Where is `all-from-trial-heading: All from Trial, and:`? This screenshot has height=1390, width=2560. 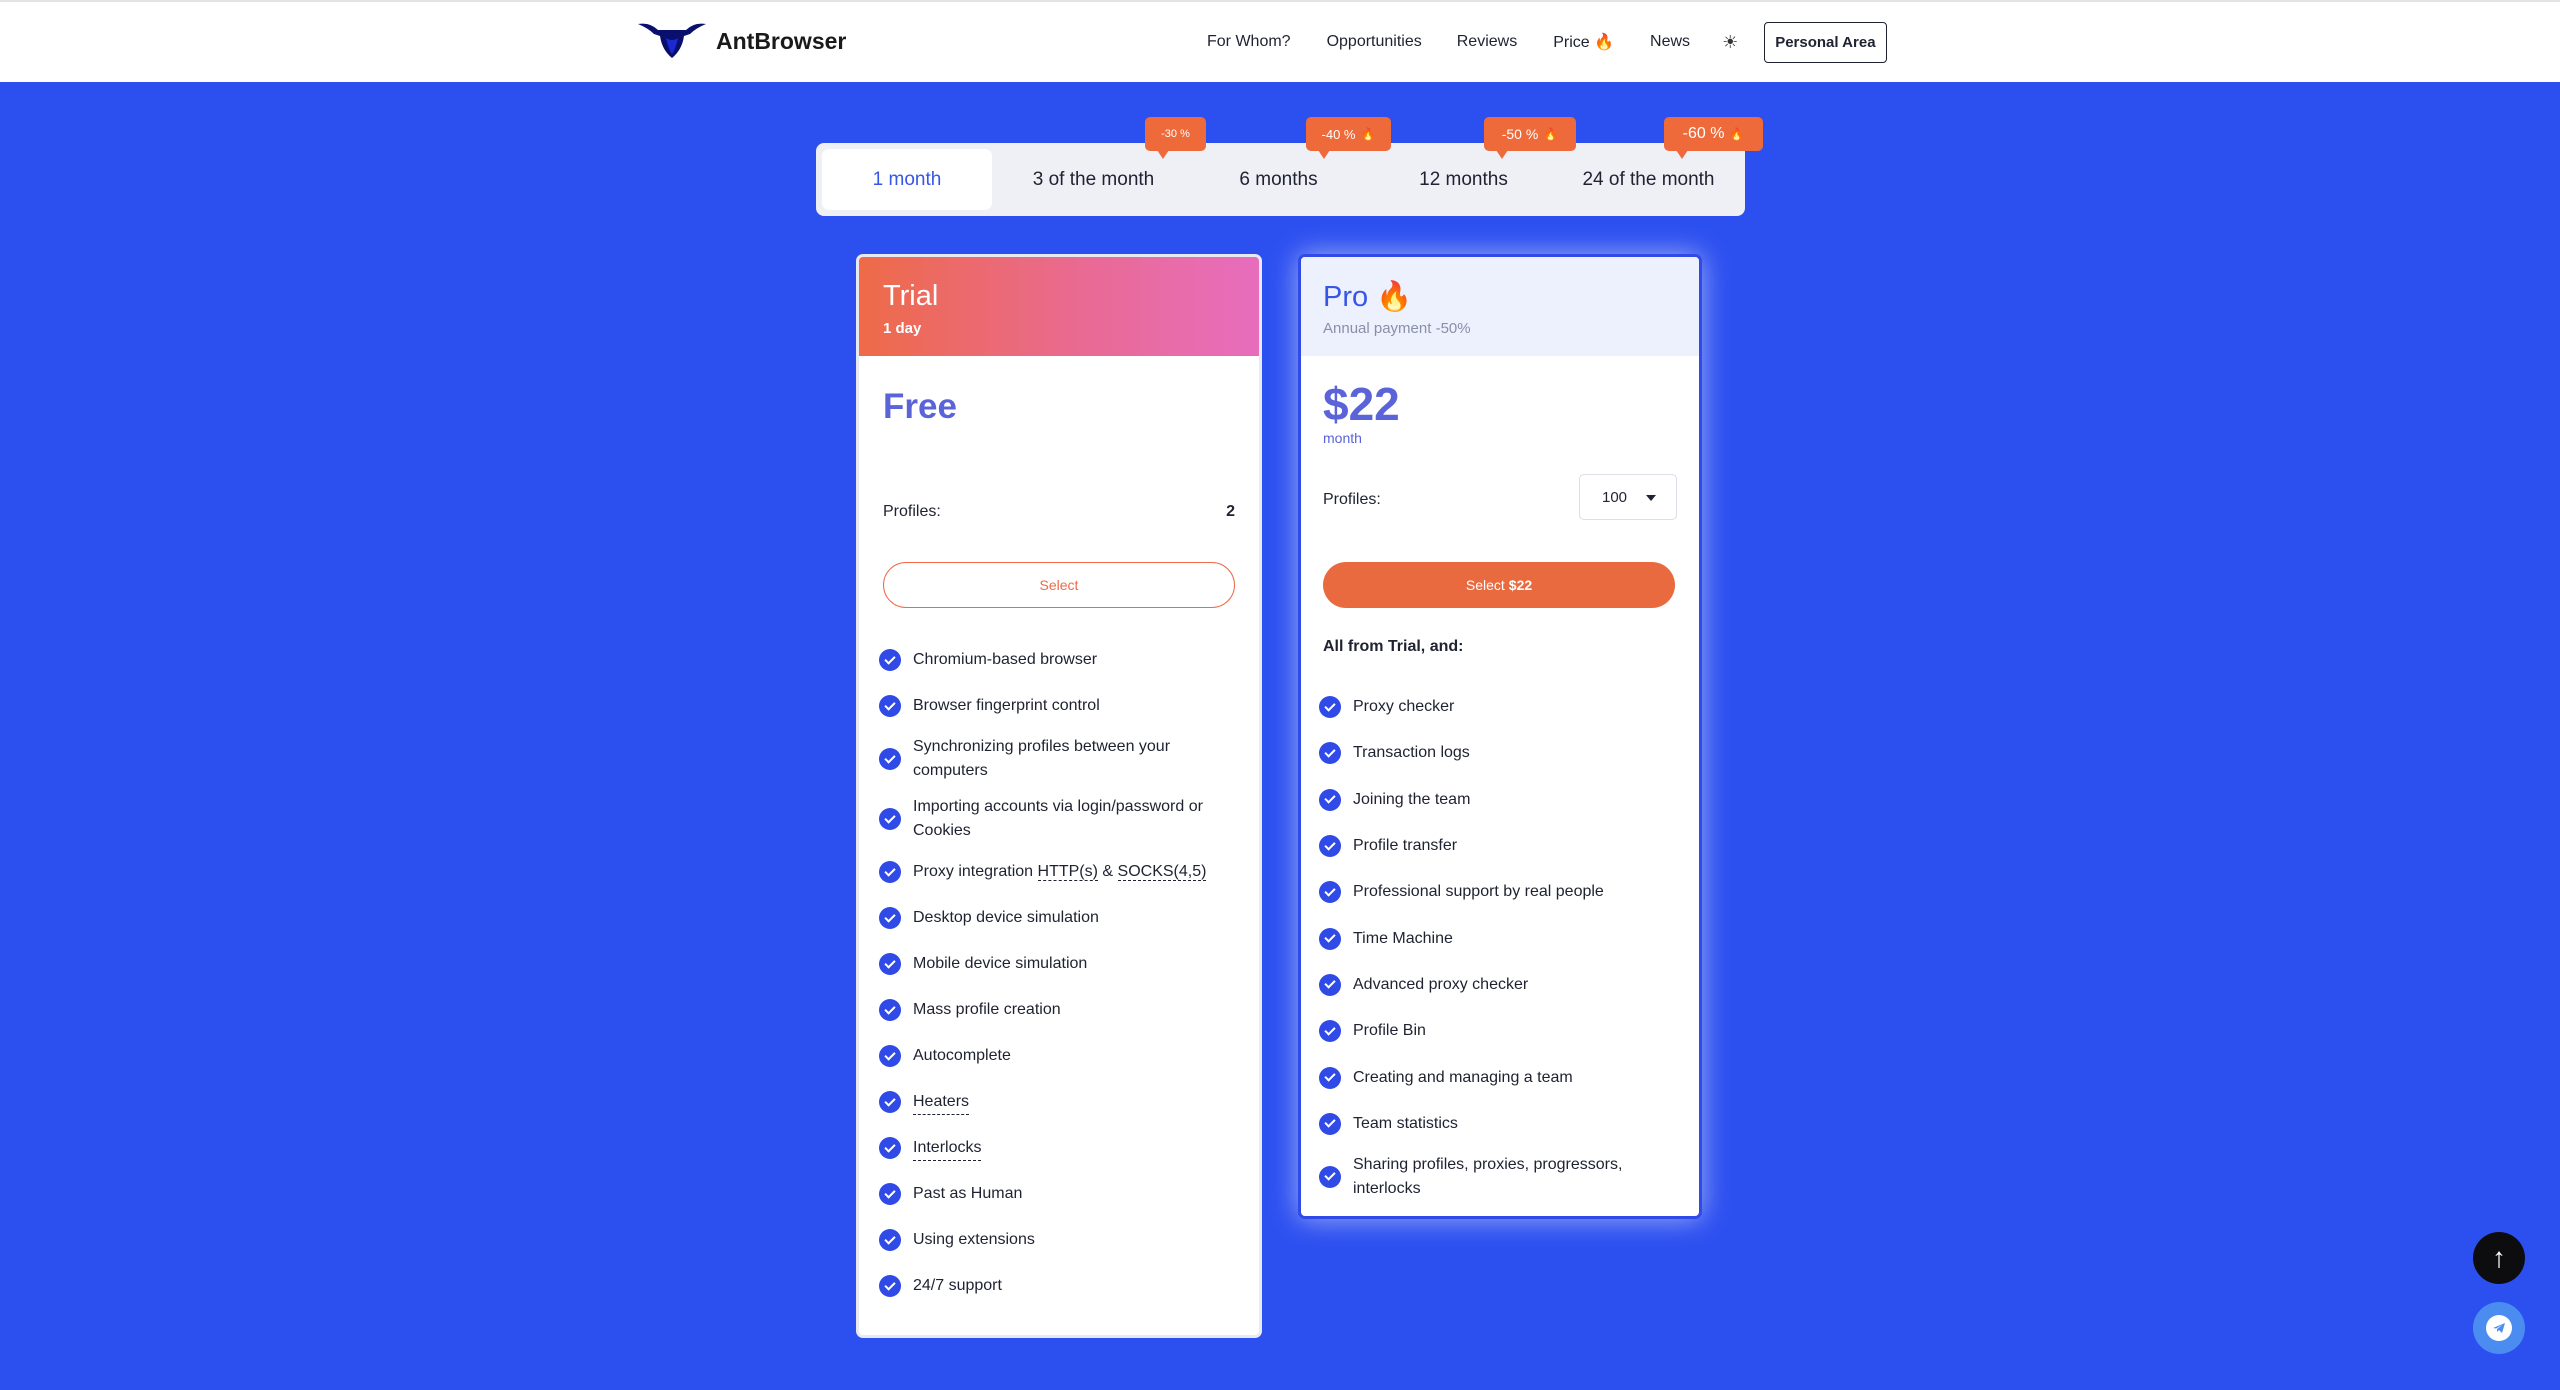
all-from-trial-heading: All from Trial, and: is located at coordinates (1393, 646).